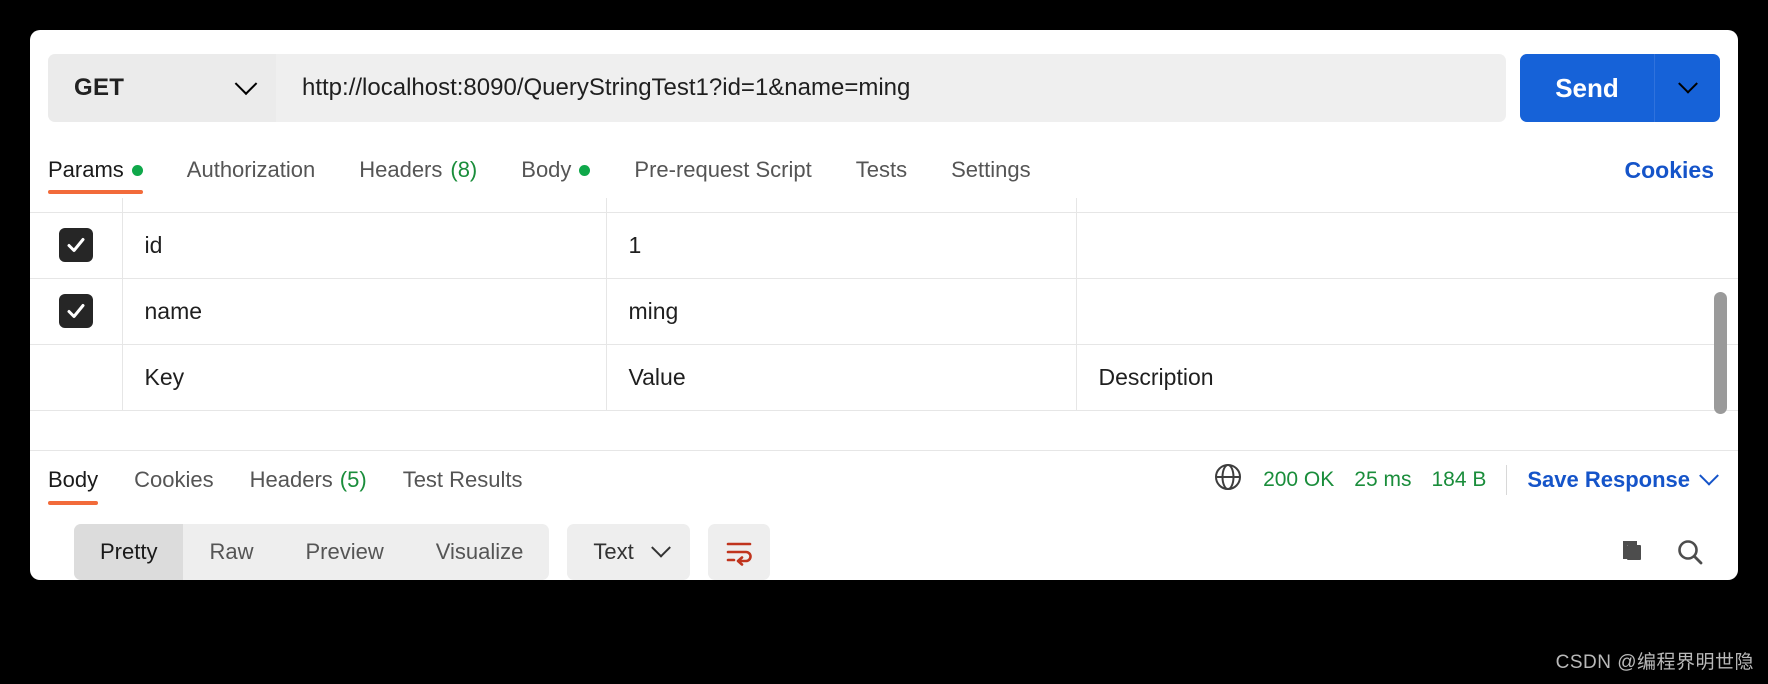  What do you see at coordinates (1654, 662) in the screenshot?
I see `watermark: CSDN @编程界明世隐` at bounding box center [1654, 662].